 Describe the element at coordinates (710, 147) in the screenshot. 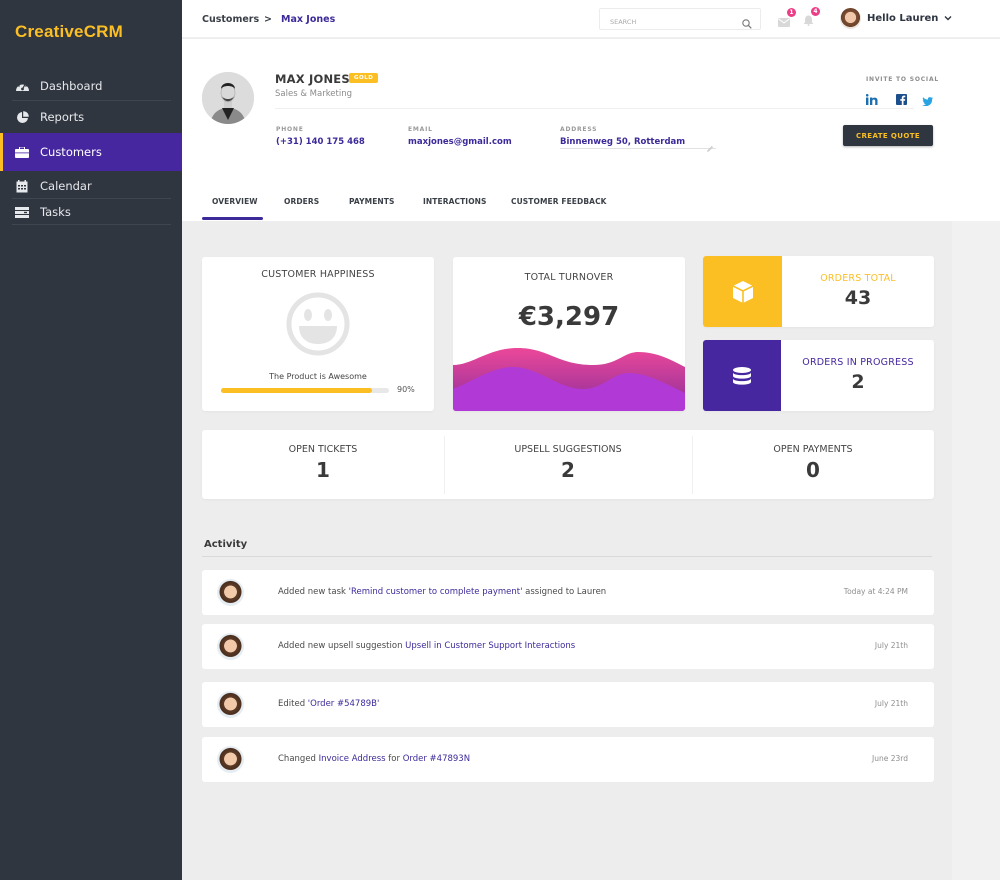

I see `edit-pencil-icon` at that location.